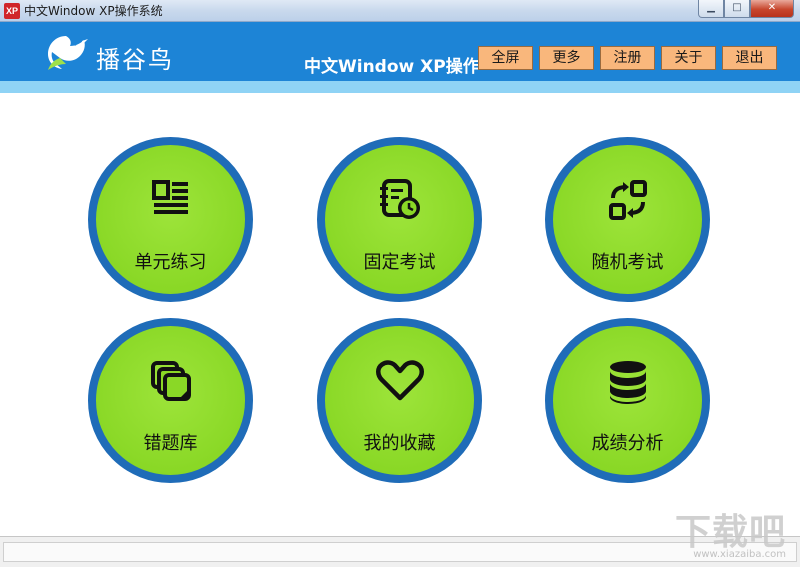  What do you see at coordinates (739, 554) in the screenshot?
I see `watermark-url: www.xiazaiba.com` at bounding box center [739, 554].